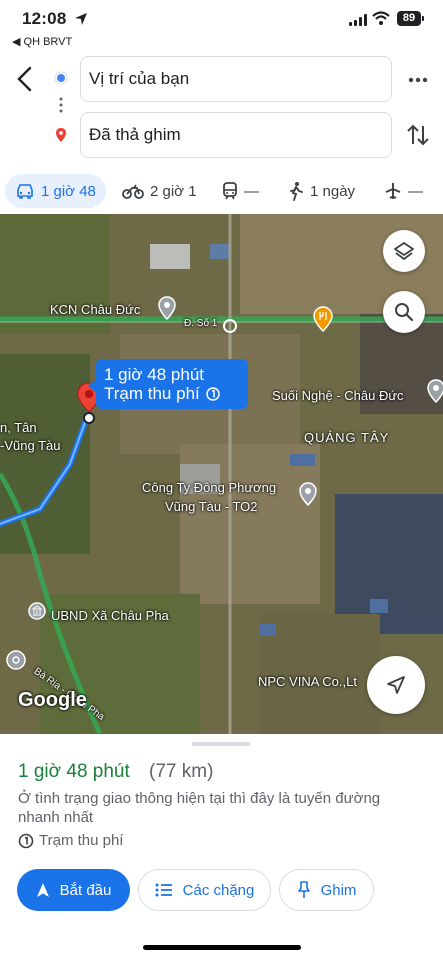 The width and height of the screenshot is (443, 960). I want to click on layers-icon, so click(404, 251).